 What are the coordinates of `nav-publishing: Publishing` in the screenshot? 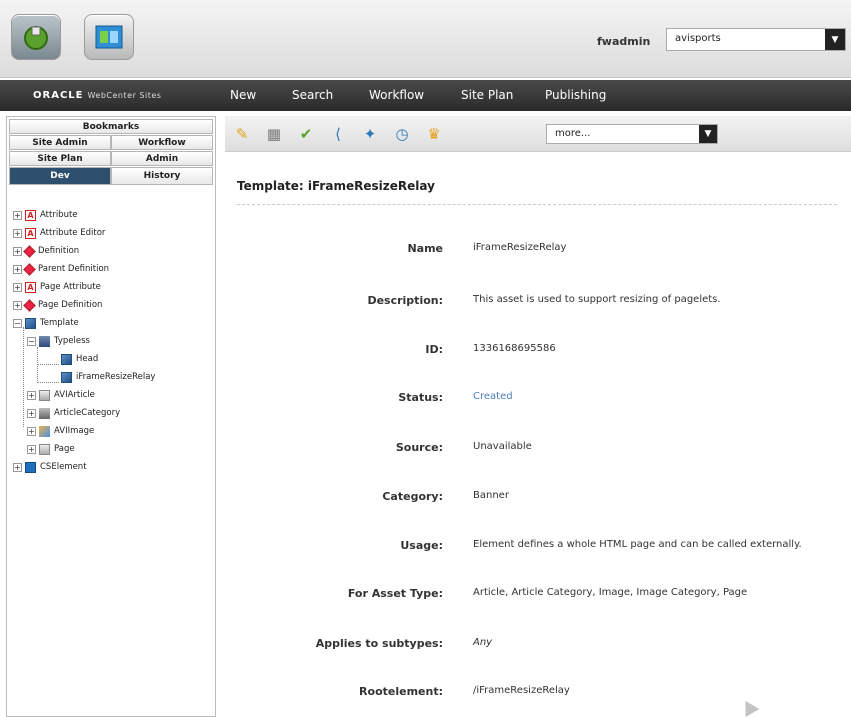 It's located at (575, 95).